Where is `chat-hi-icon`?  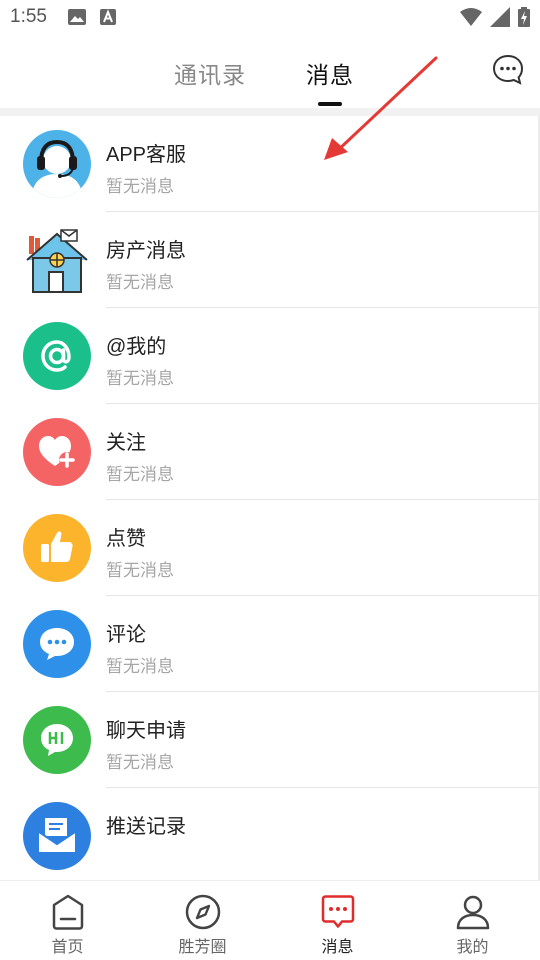
chat-hi-icon is located at coordinates (57, 740).